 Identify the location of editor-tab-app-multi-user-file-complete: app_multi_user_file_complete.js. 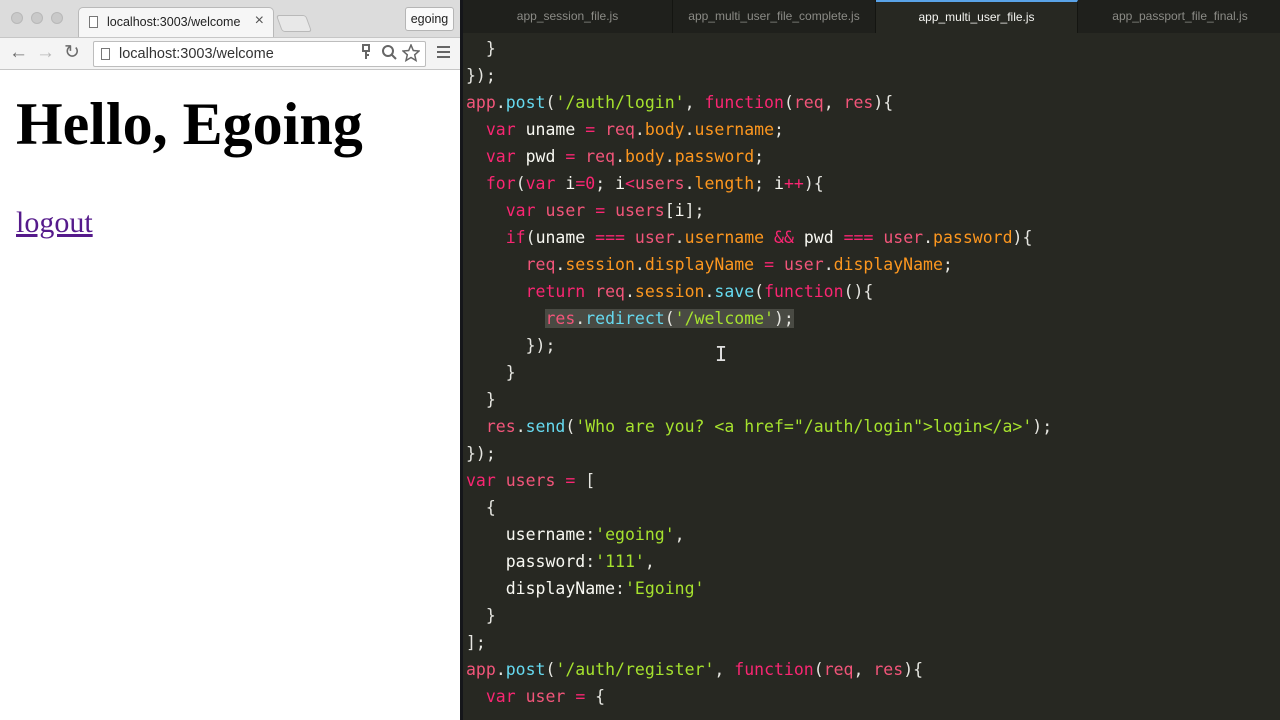
(774, 16).